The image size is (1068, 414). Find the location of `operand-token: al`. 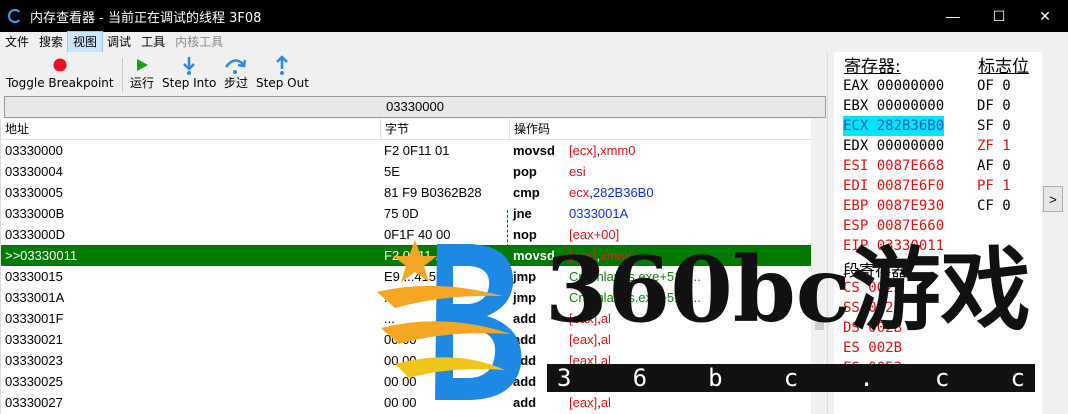

operand-token: al is located at coordinates (605, 402).